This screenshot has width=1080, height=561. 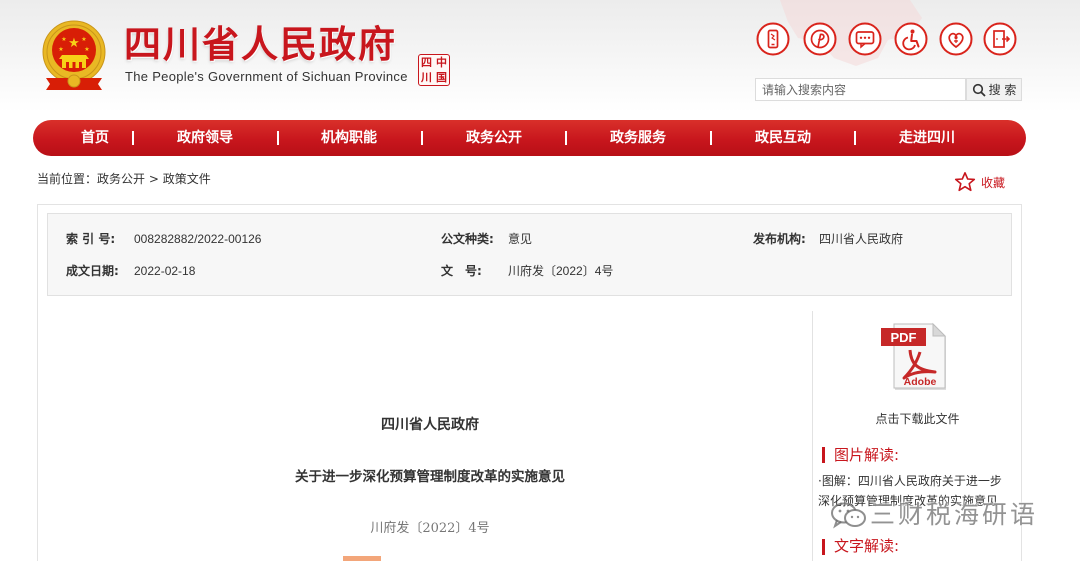 I want to click on message-icon, so click(x=865, y=39).